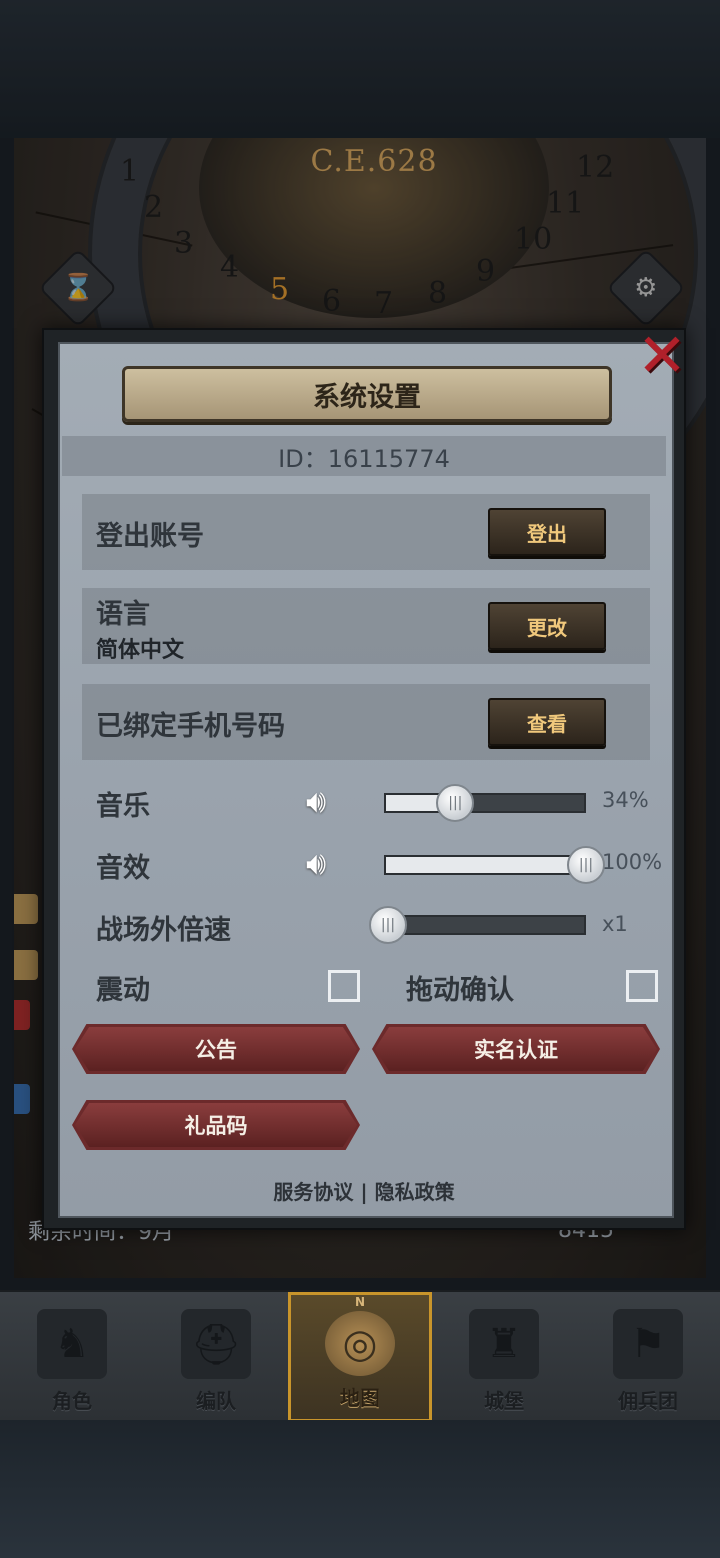 The height and width of the screenshot is (1558, 720). Describe the element at coordinates (123, 990) in the screenshot. I see `vibrate-label: 震动` at that location.